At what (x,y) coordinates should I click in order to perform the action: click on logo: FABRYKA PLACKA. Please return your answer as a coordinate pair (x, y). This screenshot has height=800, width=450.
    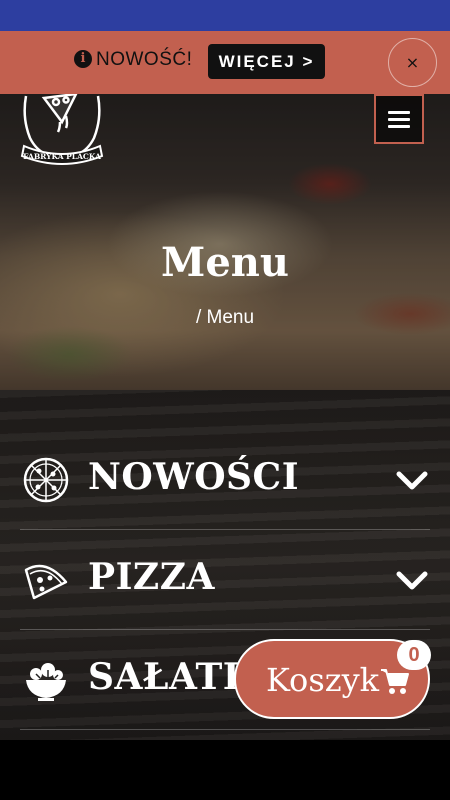
    Looking at the image, I should click on (62, 132).